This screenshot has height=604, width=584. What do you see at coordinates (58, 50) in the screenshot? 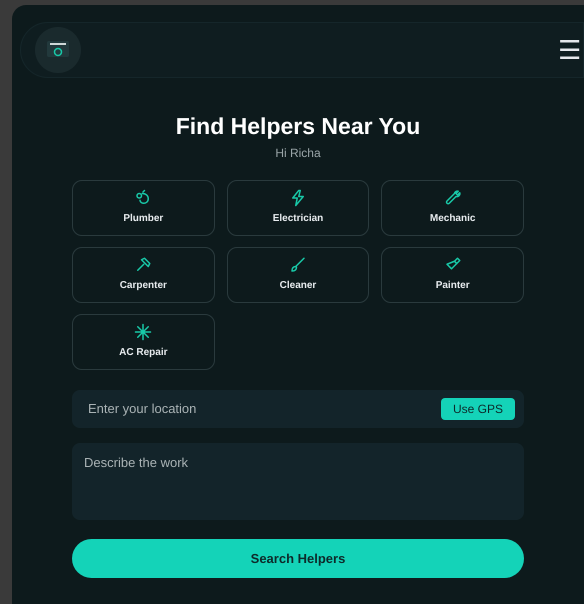
I see `logo-icon` at bounding box center [58, 50].